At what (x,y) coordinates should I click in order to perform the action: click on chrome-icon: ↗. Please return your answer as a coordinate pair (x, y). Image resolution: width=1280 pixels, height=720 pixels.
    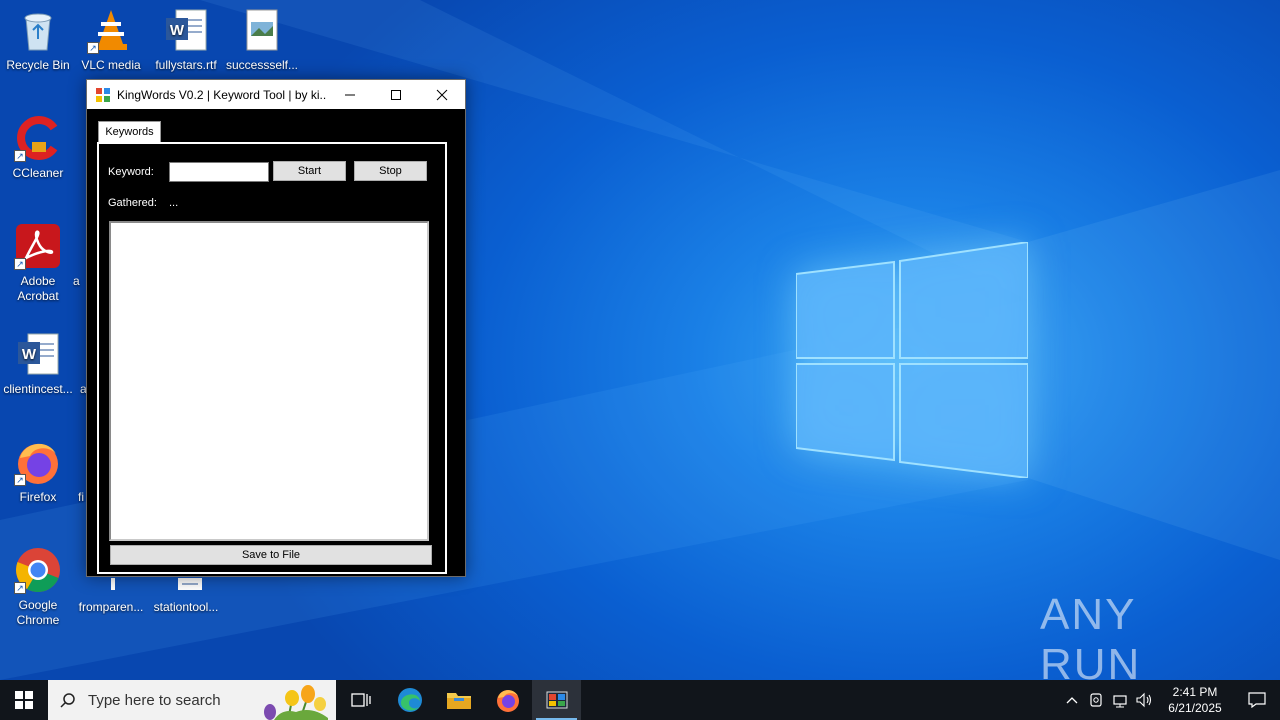
    Looking at the image, I should click on (38, 570).